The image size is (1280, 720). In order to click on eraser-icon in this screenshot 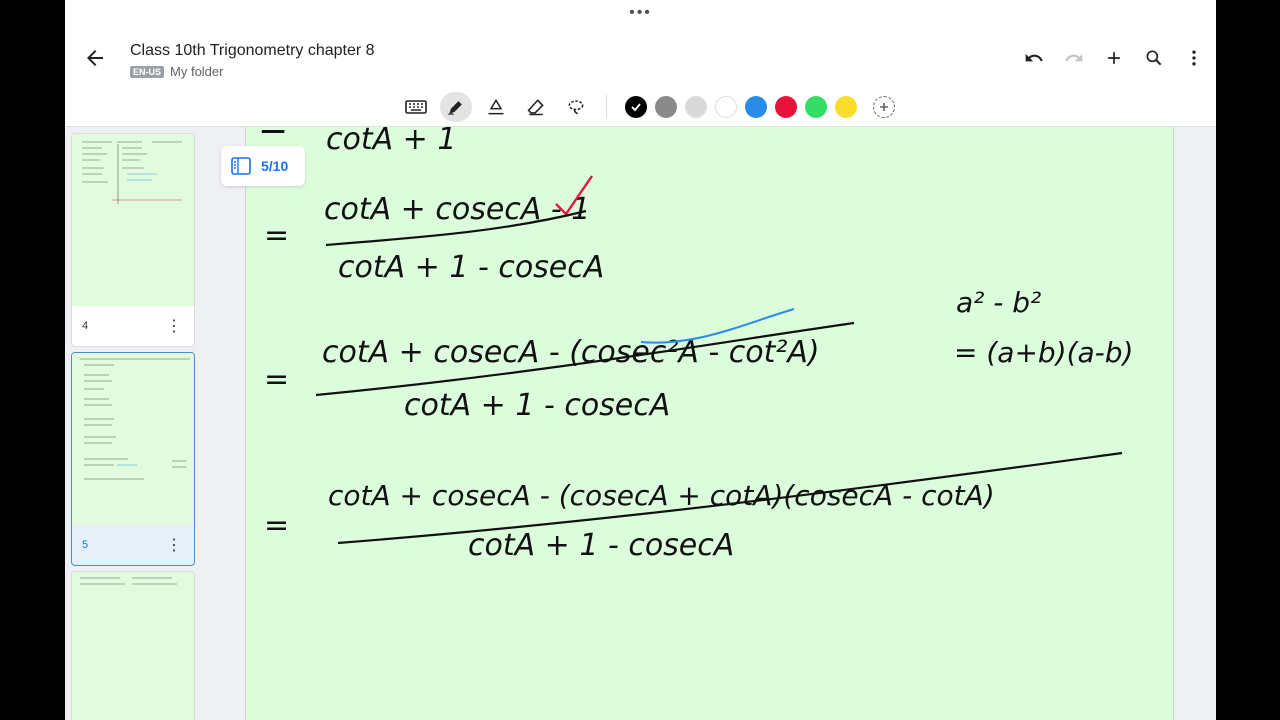, I will do `click(535, 107)`.